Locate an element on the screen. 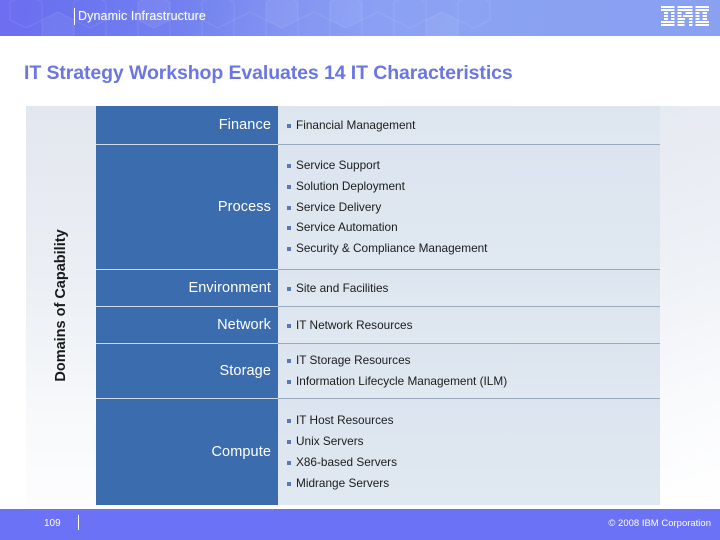 This screenshot has width=720, height=540. list-item-label: Unix Servers is located at coordinates (330, 441).